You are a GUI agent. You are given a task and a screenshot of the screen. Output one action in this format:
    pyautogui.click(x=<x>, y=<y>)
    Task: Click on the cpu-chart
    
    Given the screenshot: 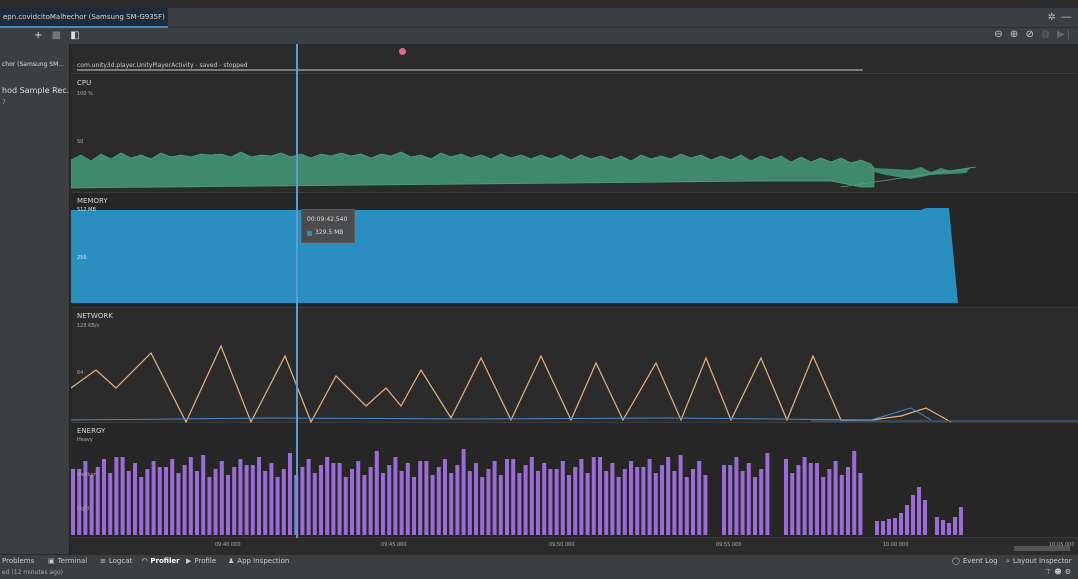 What is the action you would take?
    pyautogui.click(x=524, y=170)
    